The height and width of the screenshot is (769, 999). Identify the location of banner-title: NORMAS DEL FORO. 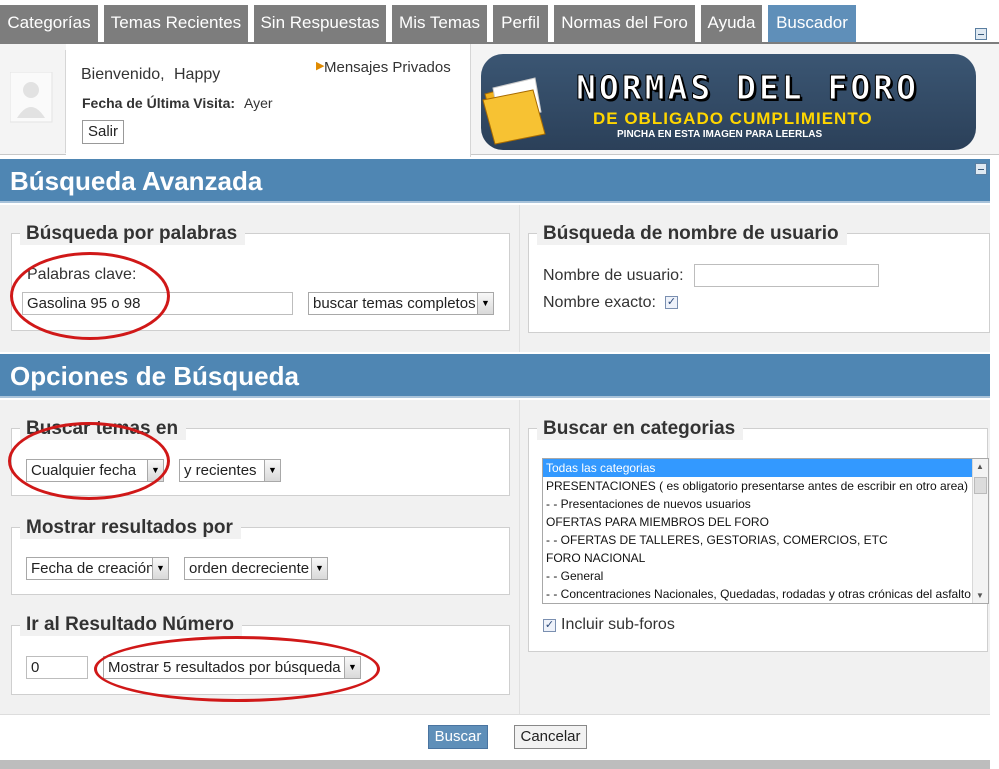
(747, 88).